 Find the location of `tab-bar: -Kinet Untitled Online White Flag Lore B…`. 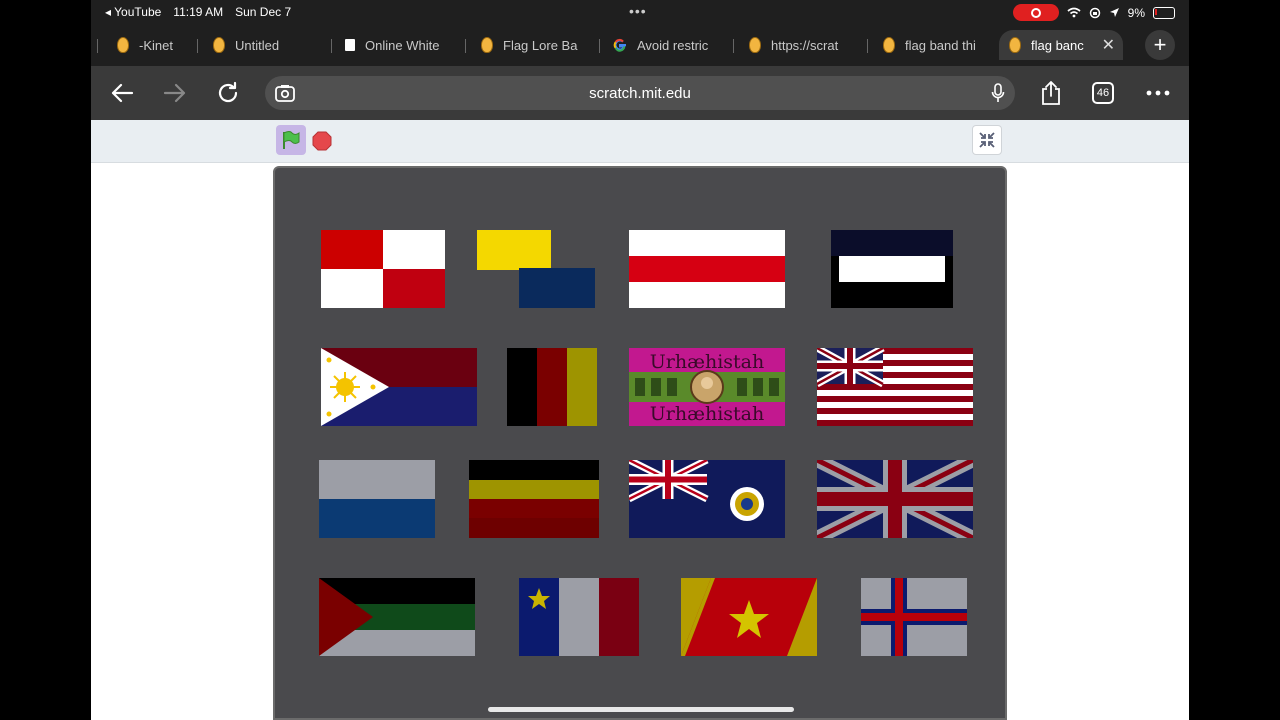

tab-bar: -Kinet Untitled Online White Flag Lore B… is located at coordinates (640, 45).